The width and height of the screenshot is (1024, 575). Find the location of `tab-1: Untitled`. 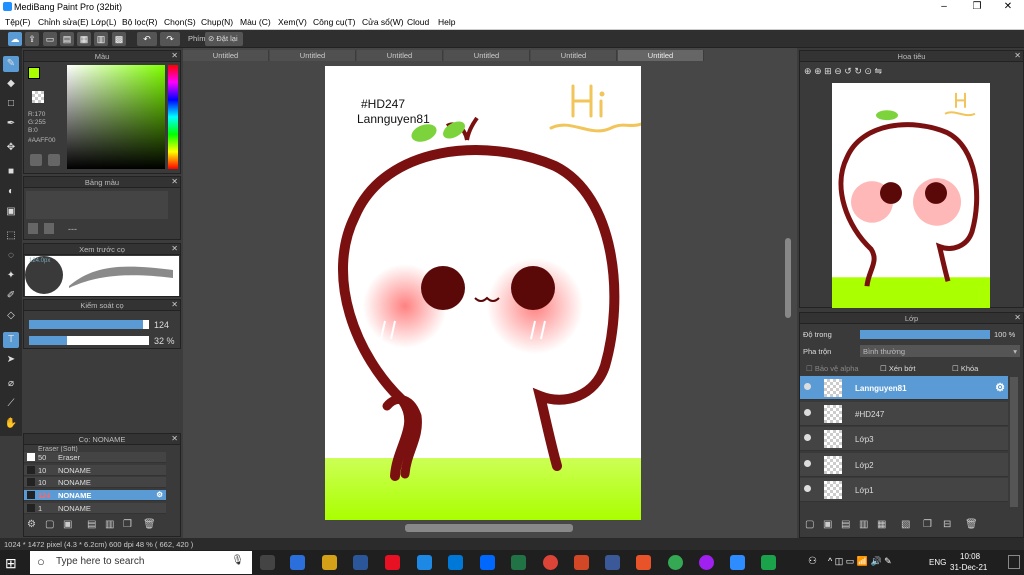

tab-1: Untitled is located at coordinates (226, 55).